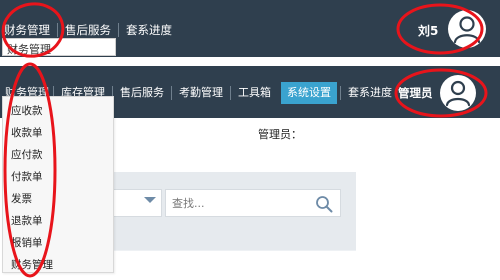  What do you see at coordinates (27, 154) in the screenshot?
I see `menu-item-payables: 应付款` at bounding box center [27, 154].